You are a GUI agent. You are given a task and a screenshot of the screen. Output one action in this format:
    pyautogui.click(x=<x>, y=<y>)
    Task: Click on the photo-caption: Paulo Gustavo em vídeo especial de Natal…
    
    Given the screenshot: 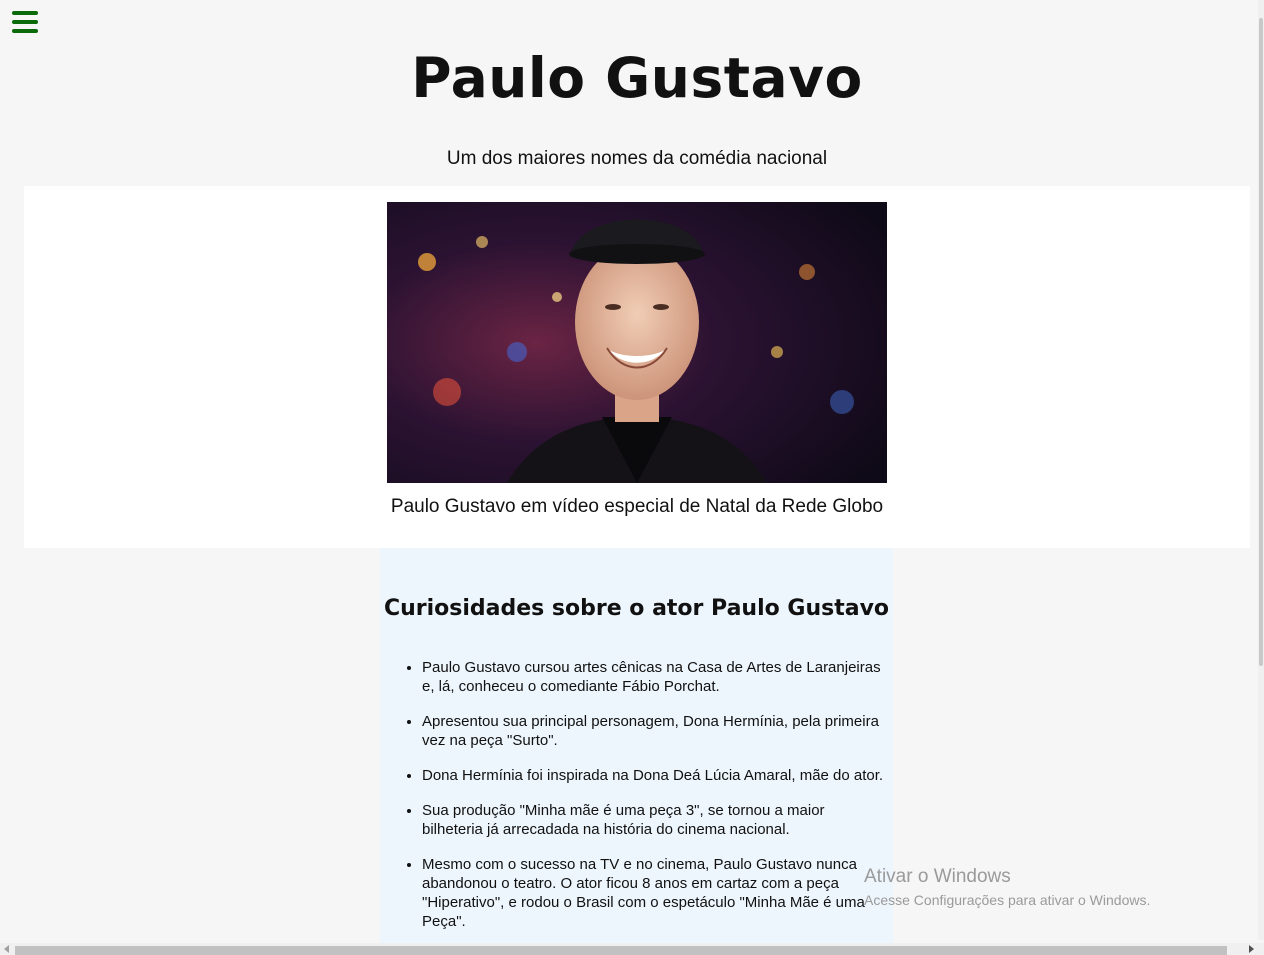 What is the action you would take?
    pyautogui.click(x=637, y=506)
    